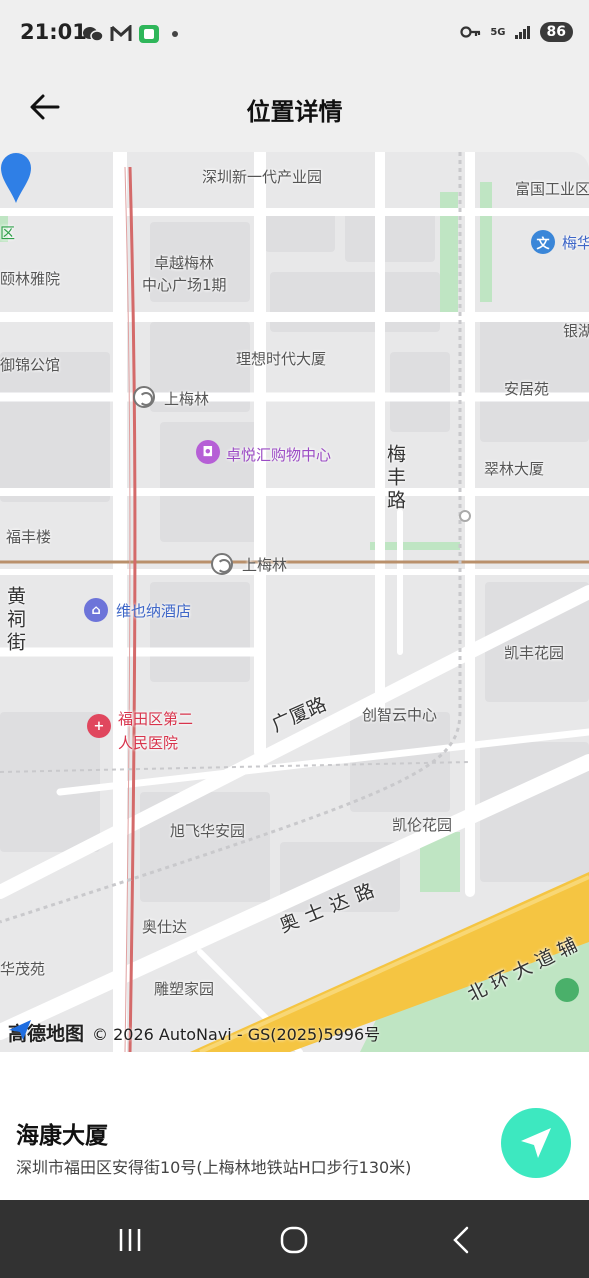 The image size is (589, 1278). I want to click on map-label: 梅丰路, so click(395, 478).